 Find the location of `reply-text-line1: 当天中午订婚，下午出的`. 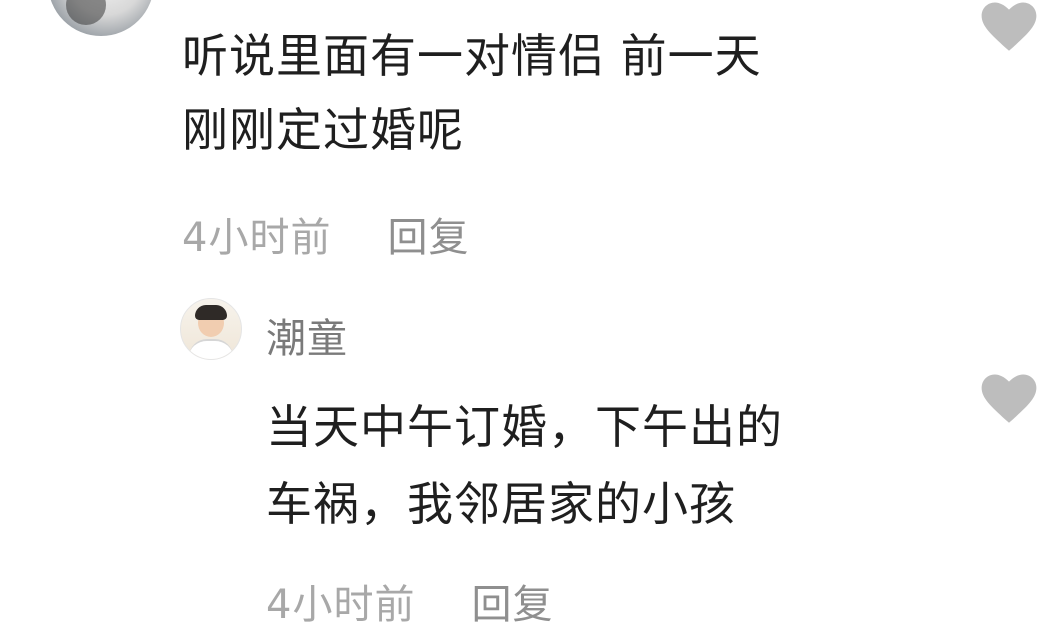

reply-text-line1: 当天中午订婚，下午出的 is located at coordinates (524, 427).